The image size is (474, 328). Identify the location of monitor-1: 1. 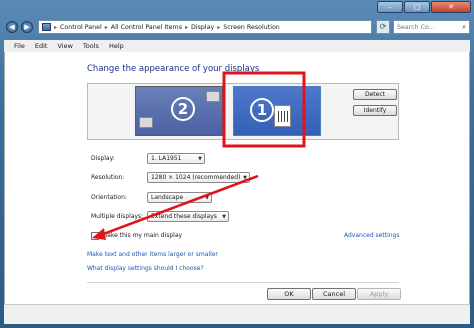
(277, 111).